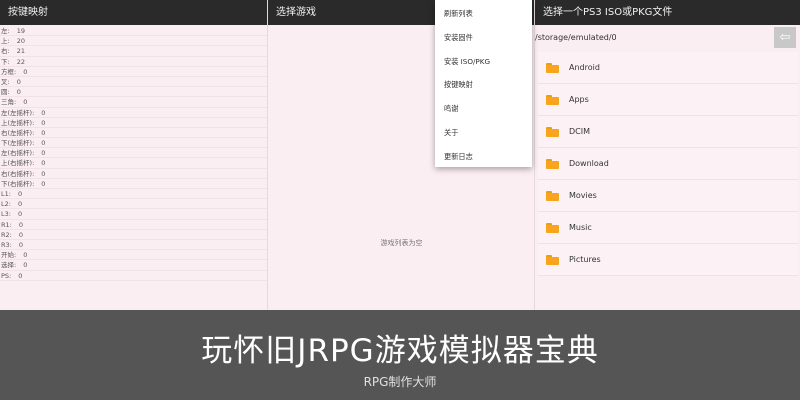 The width and height of the screenshot is (800, 400). Describe the element at coordinates (133, 82) in the screenshot. I see `key-mapping-row: 叉: 0` at that location.